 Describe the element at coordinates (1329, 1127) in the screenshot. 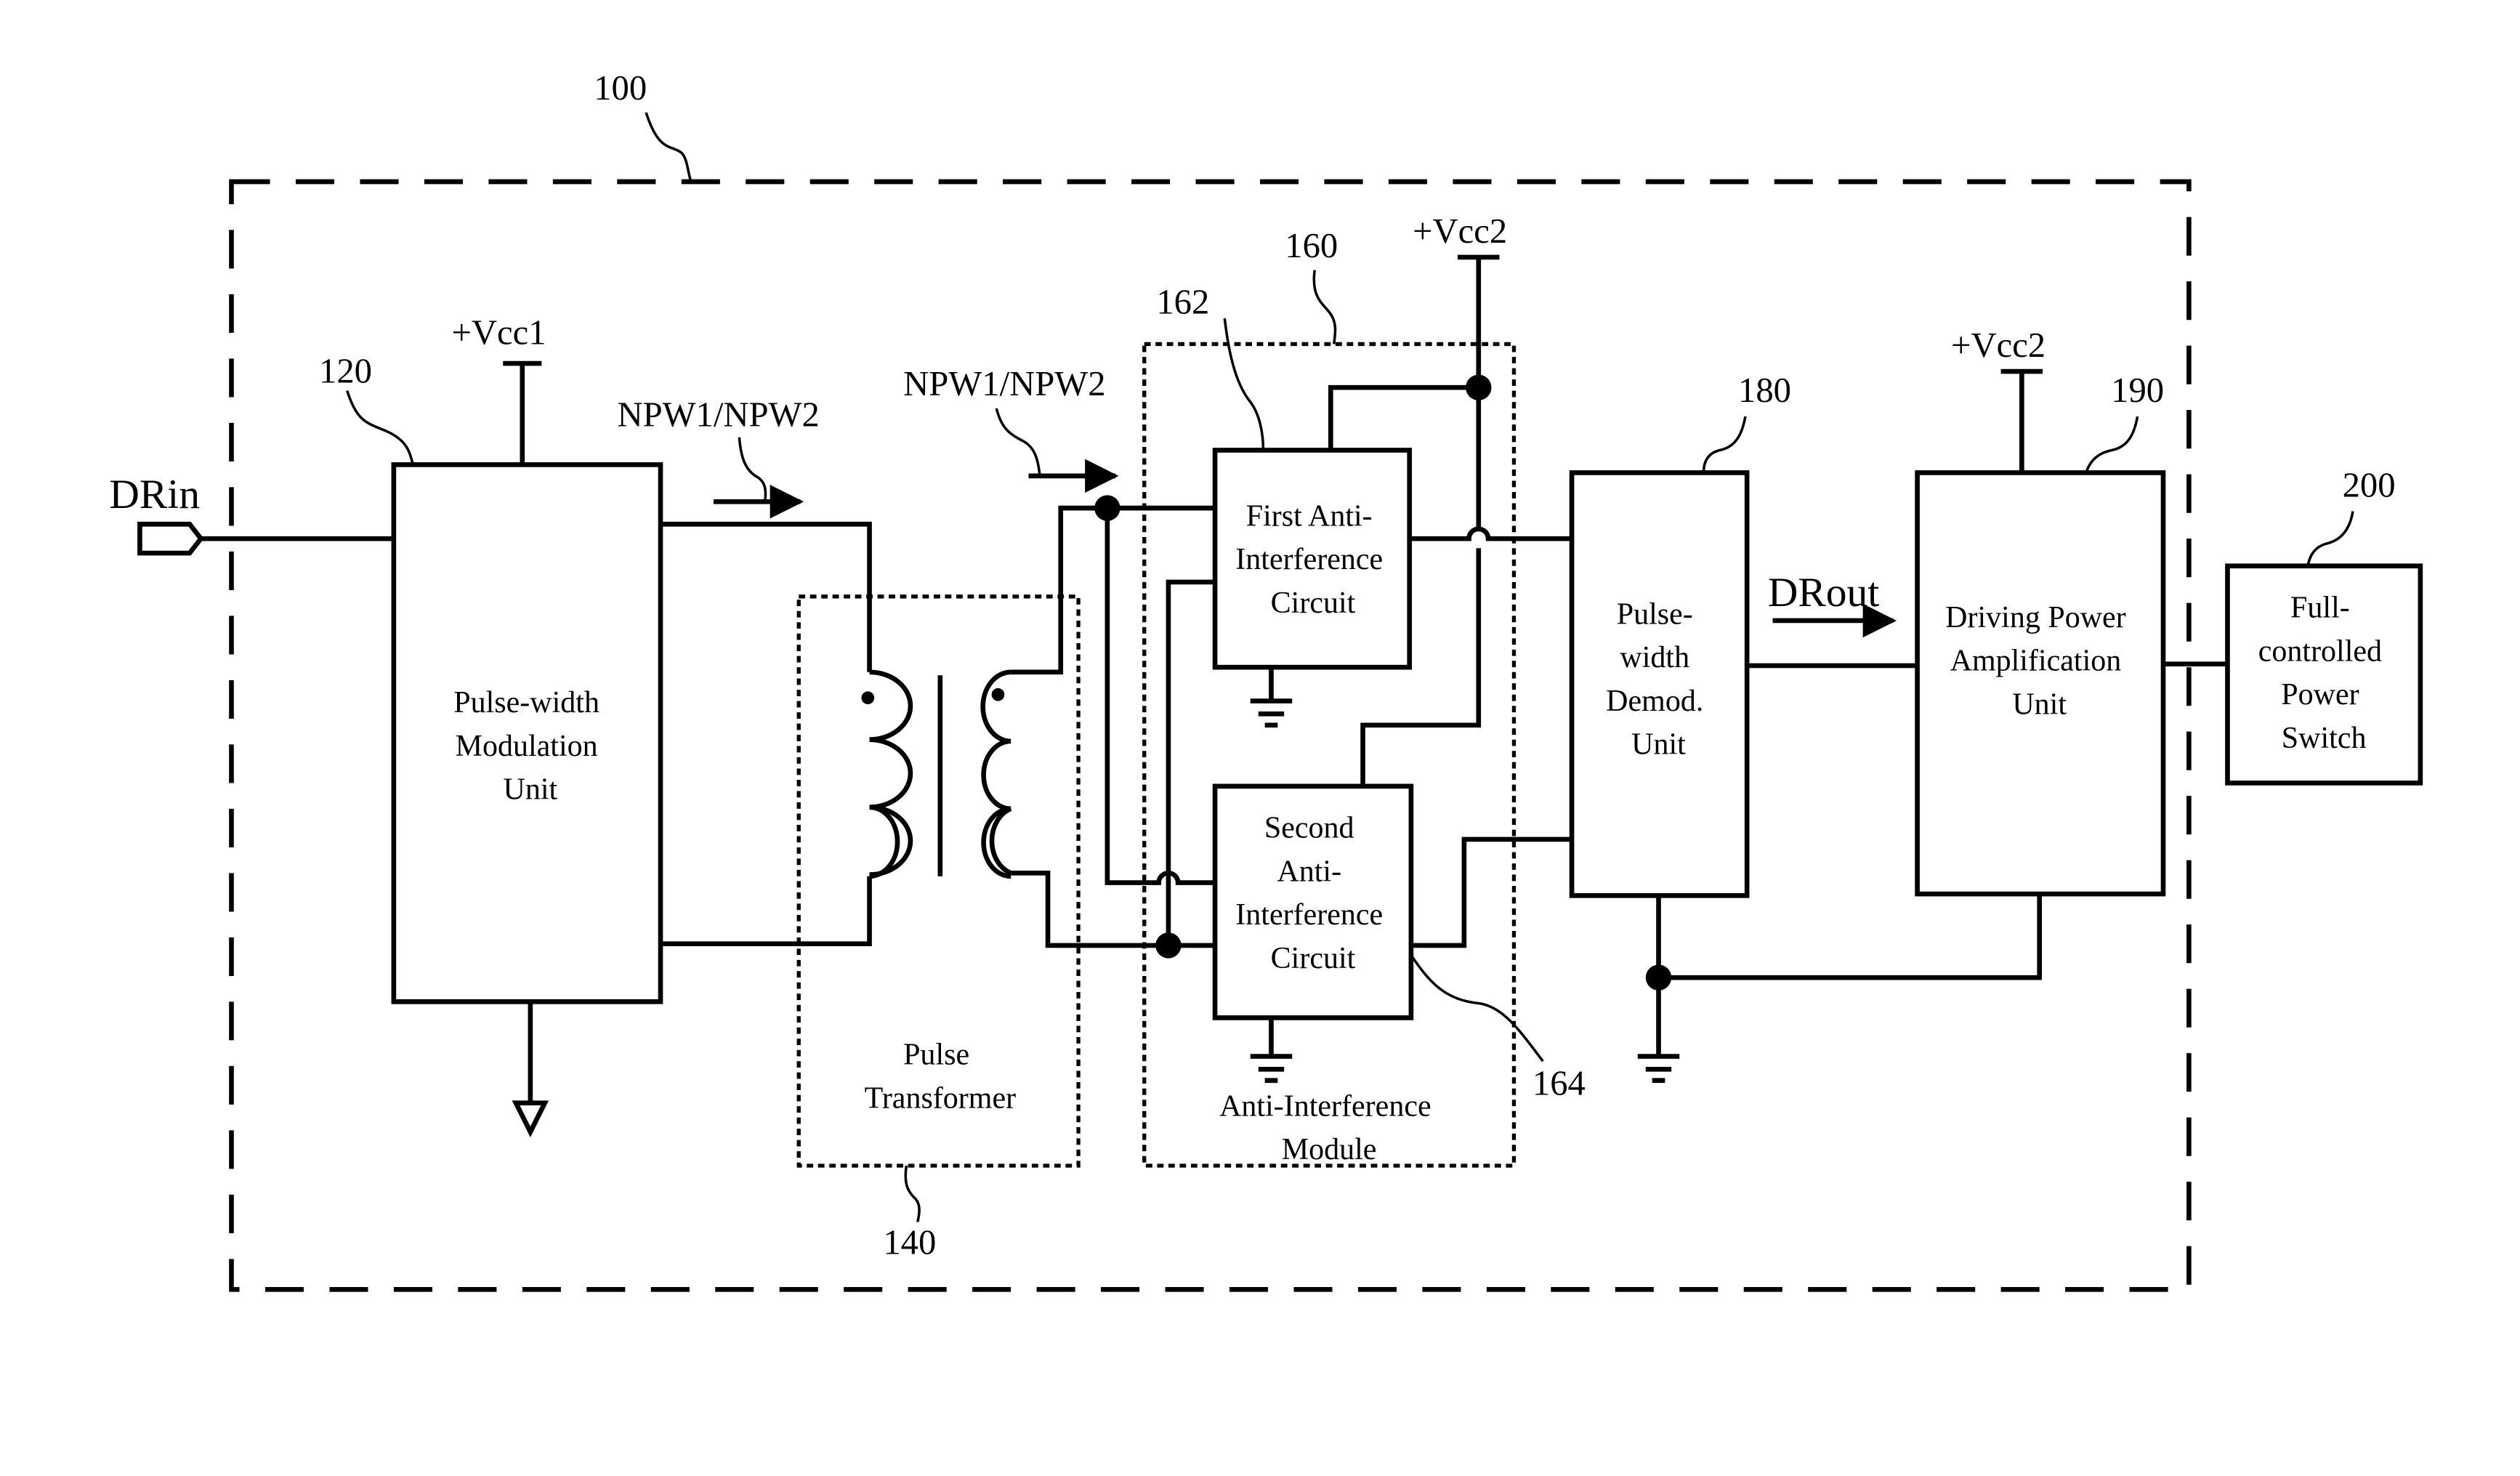

I see `module-label: Anti-Interference Module` at that location.